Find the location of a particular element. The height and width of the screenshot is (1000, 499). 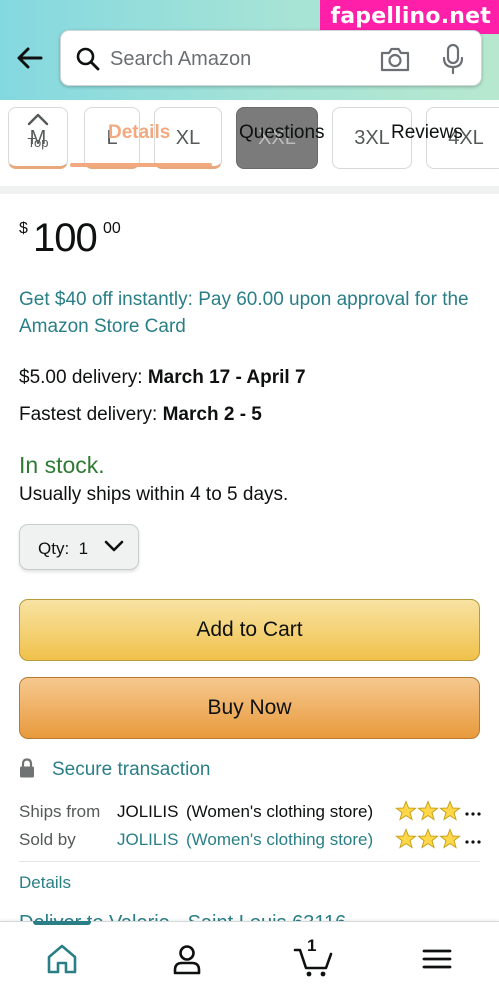

divider is located at coordinates (249, 861).